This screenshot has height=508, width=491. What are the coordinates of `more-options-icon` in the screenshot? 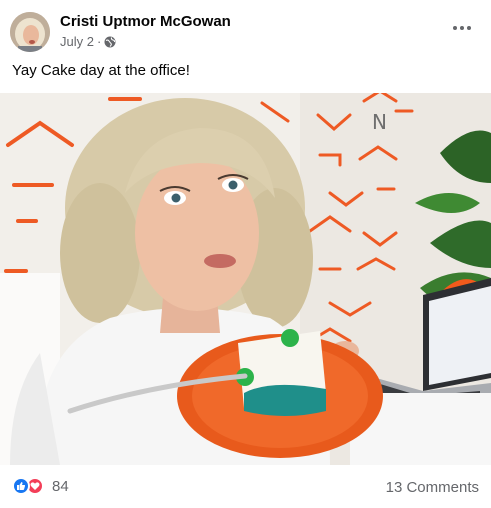 It's located at (462, 28).